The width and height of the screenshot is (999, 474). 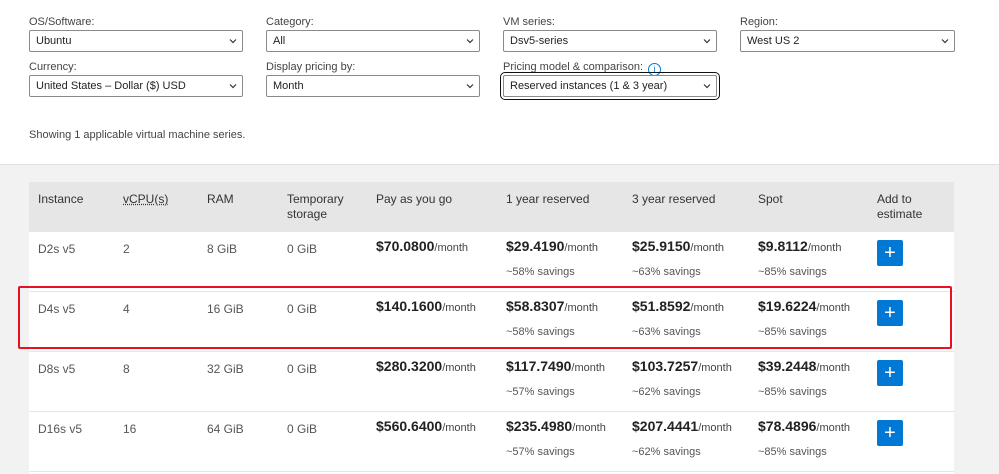 I want to click on header-add-to-estimate: Add to estimate, so click(x=899, y=207).